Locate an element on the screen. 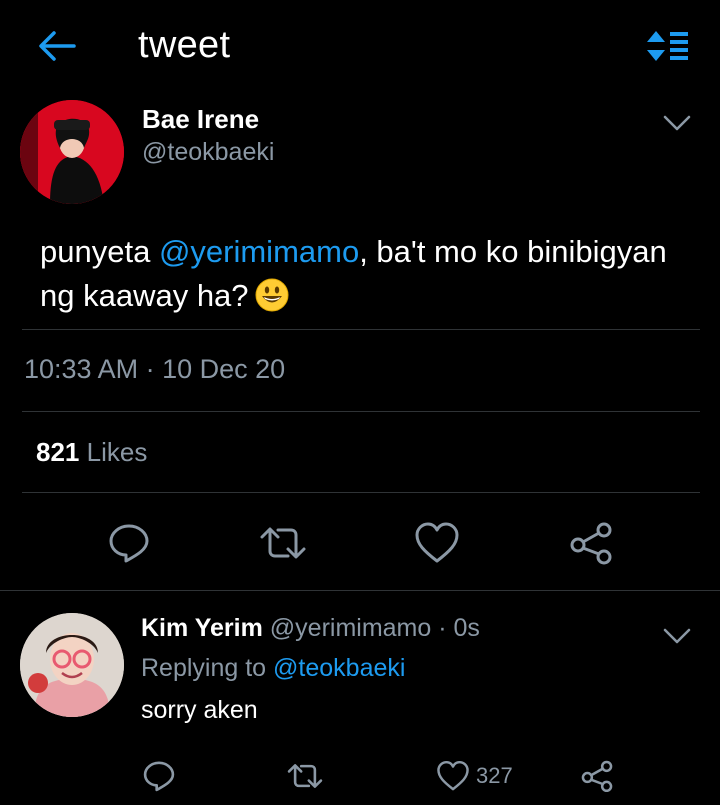 Image resolution: width=720 pixels, height=805 pixels. share-button is located at coordinates (591, 543).